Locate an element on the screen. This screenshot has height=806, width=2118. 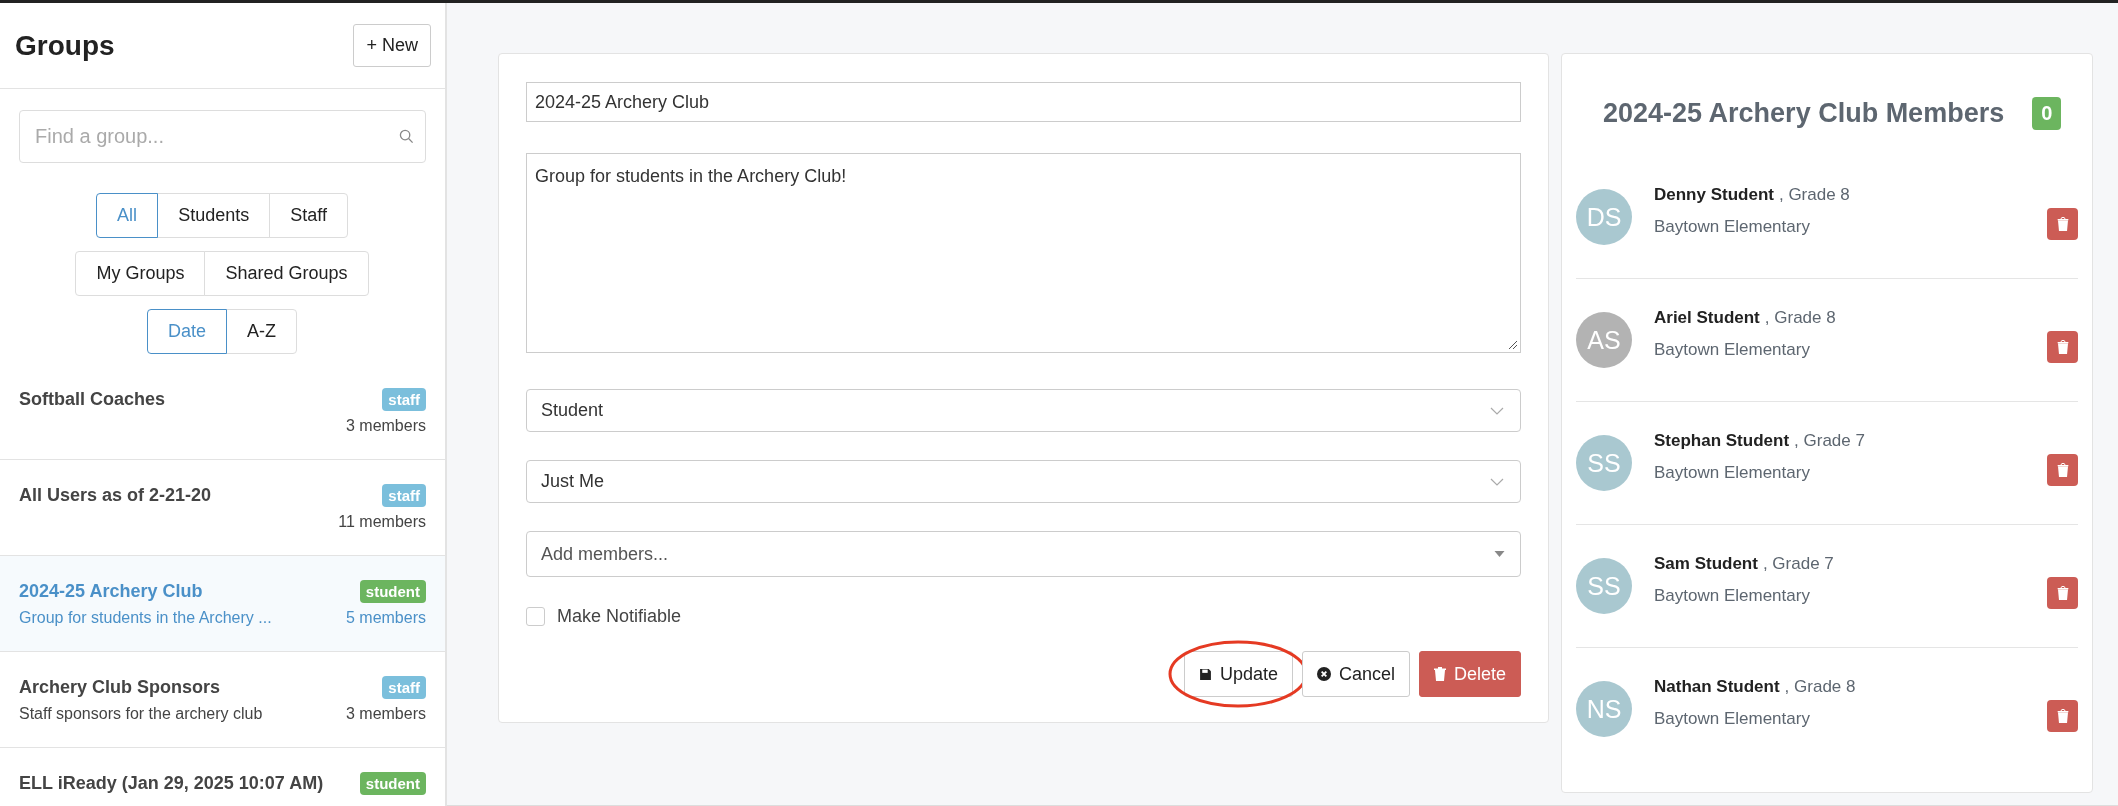
member-name: Stephan Student is located at coordinates (1722, 441).